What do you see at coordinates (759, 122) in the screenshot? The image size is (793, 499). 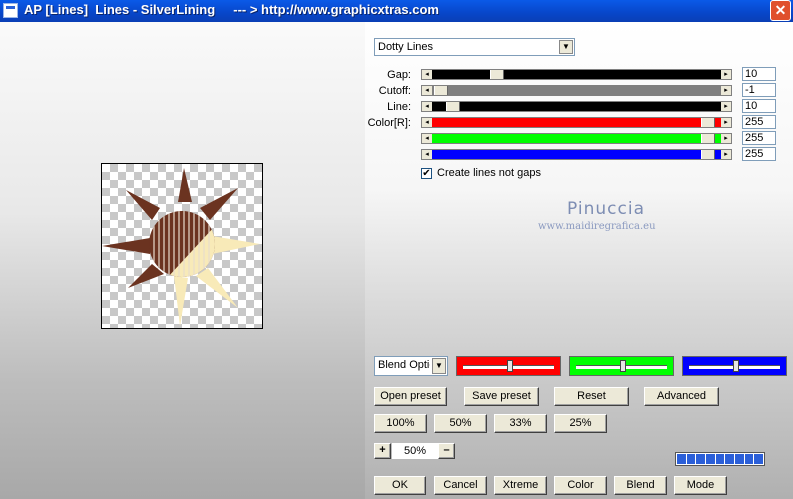 I see `color-r-value: 255` at bounding box center [759, 122].